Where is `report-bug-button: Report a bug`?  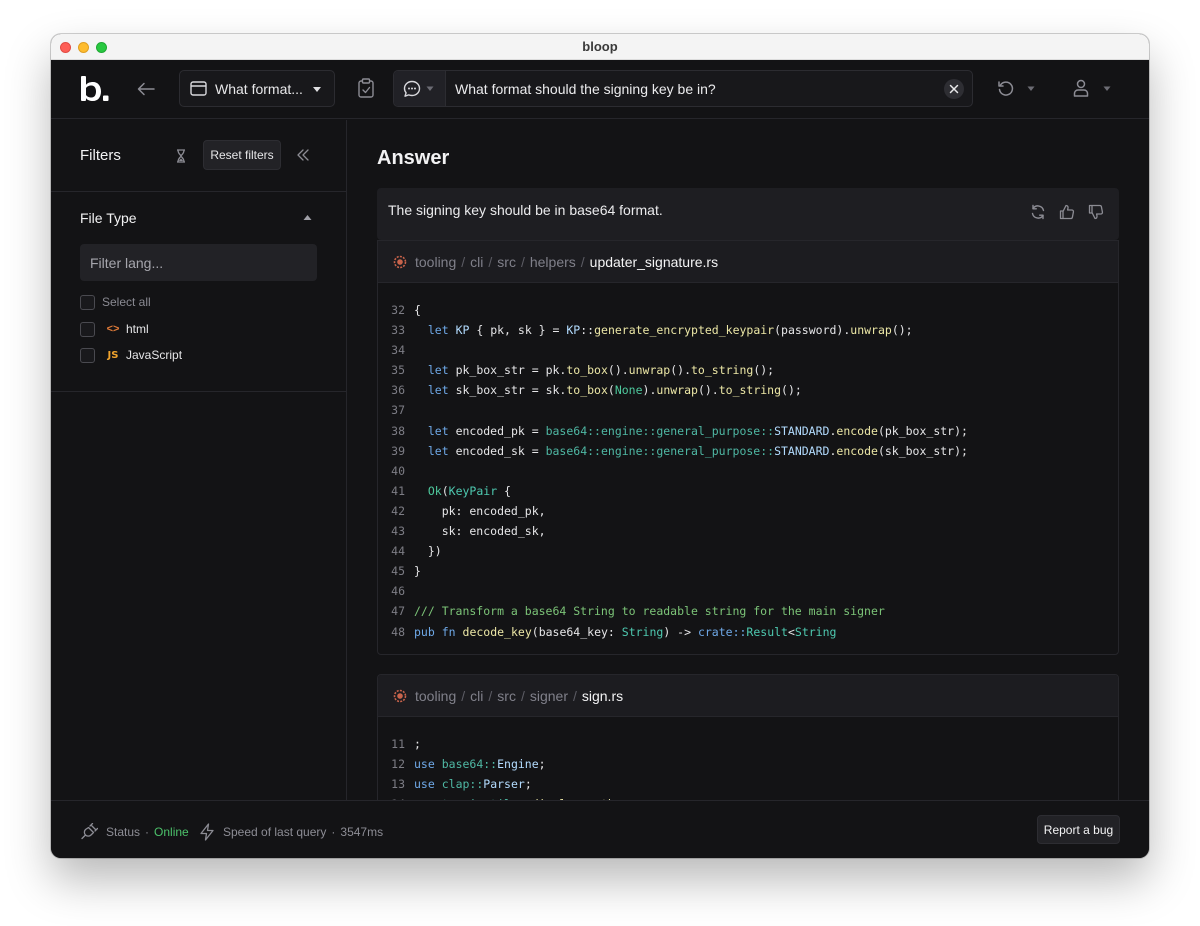 report-bug-button: Report a bug is located at coordinates (1078, 829).